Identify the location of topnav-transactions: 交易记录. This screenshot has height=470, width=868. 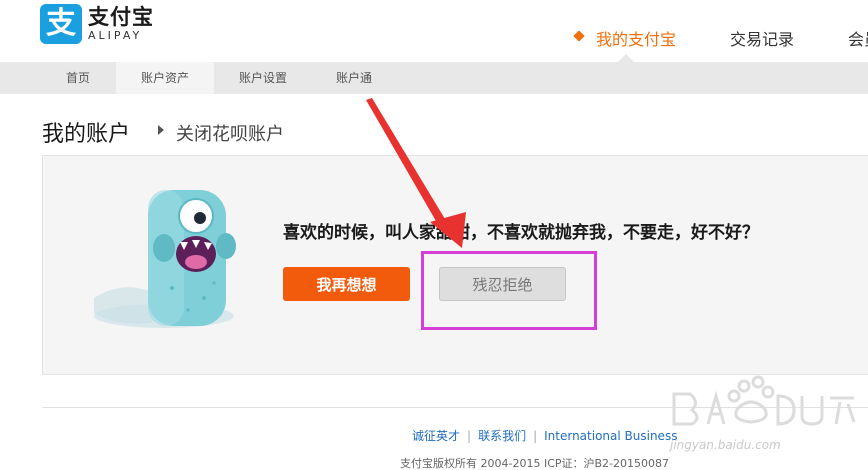
(762, 38).